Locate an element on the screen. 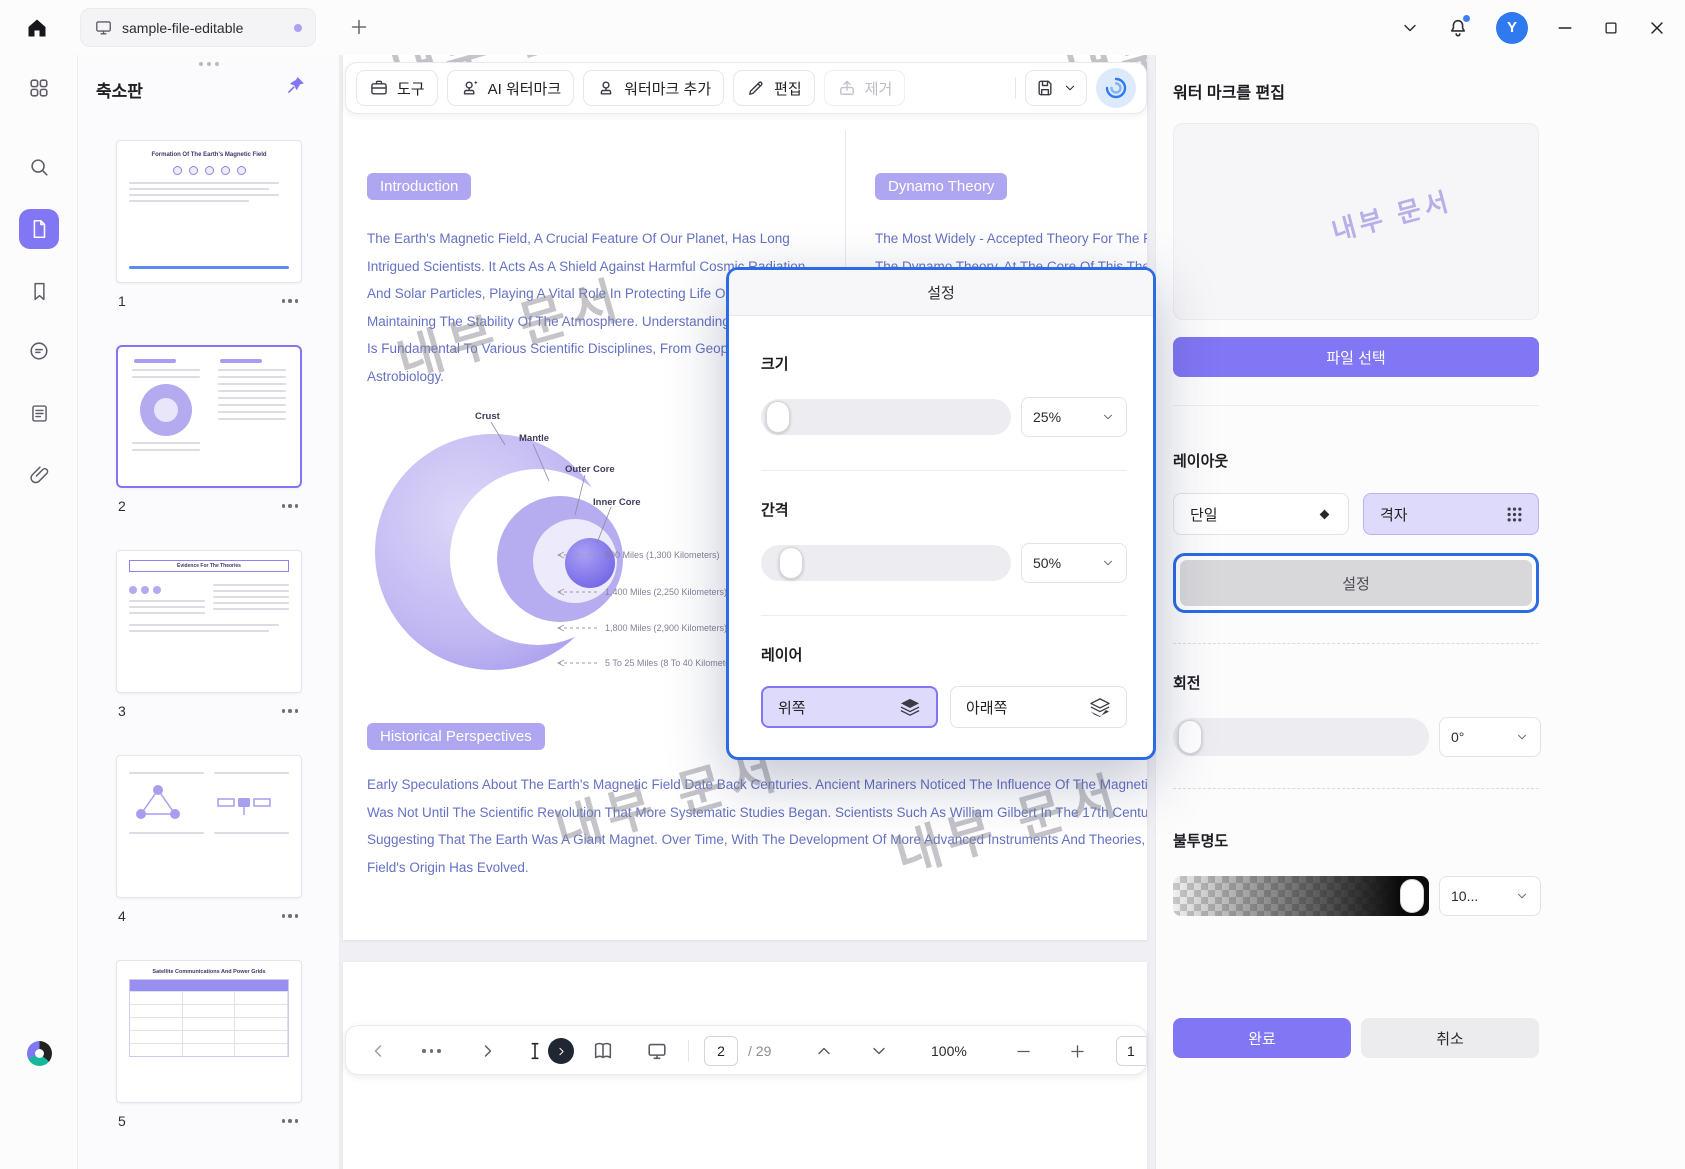 The height and width of the screenshot is (1169, 1685). page-4-more-button is located at coordinates (290, 916).